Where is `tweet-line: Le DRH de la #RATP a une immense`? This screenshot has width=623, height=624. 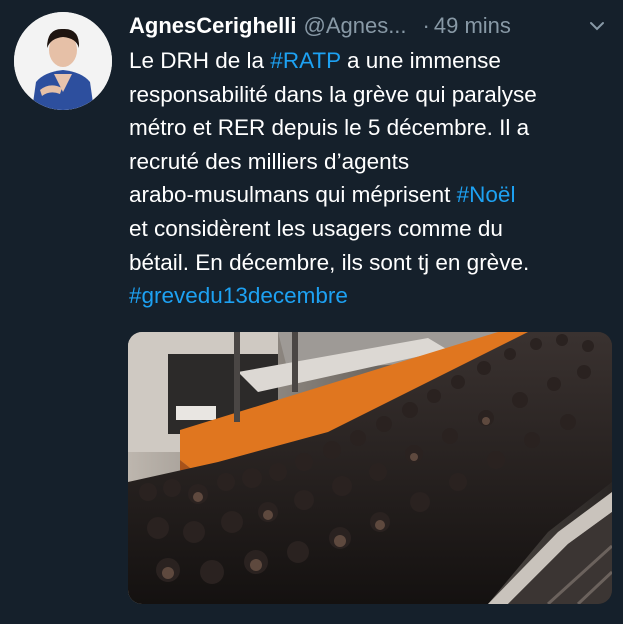
tweet-line: Le DRH de la #RATP a une immense is located at coordinates (371, 61).